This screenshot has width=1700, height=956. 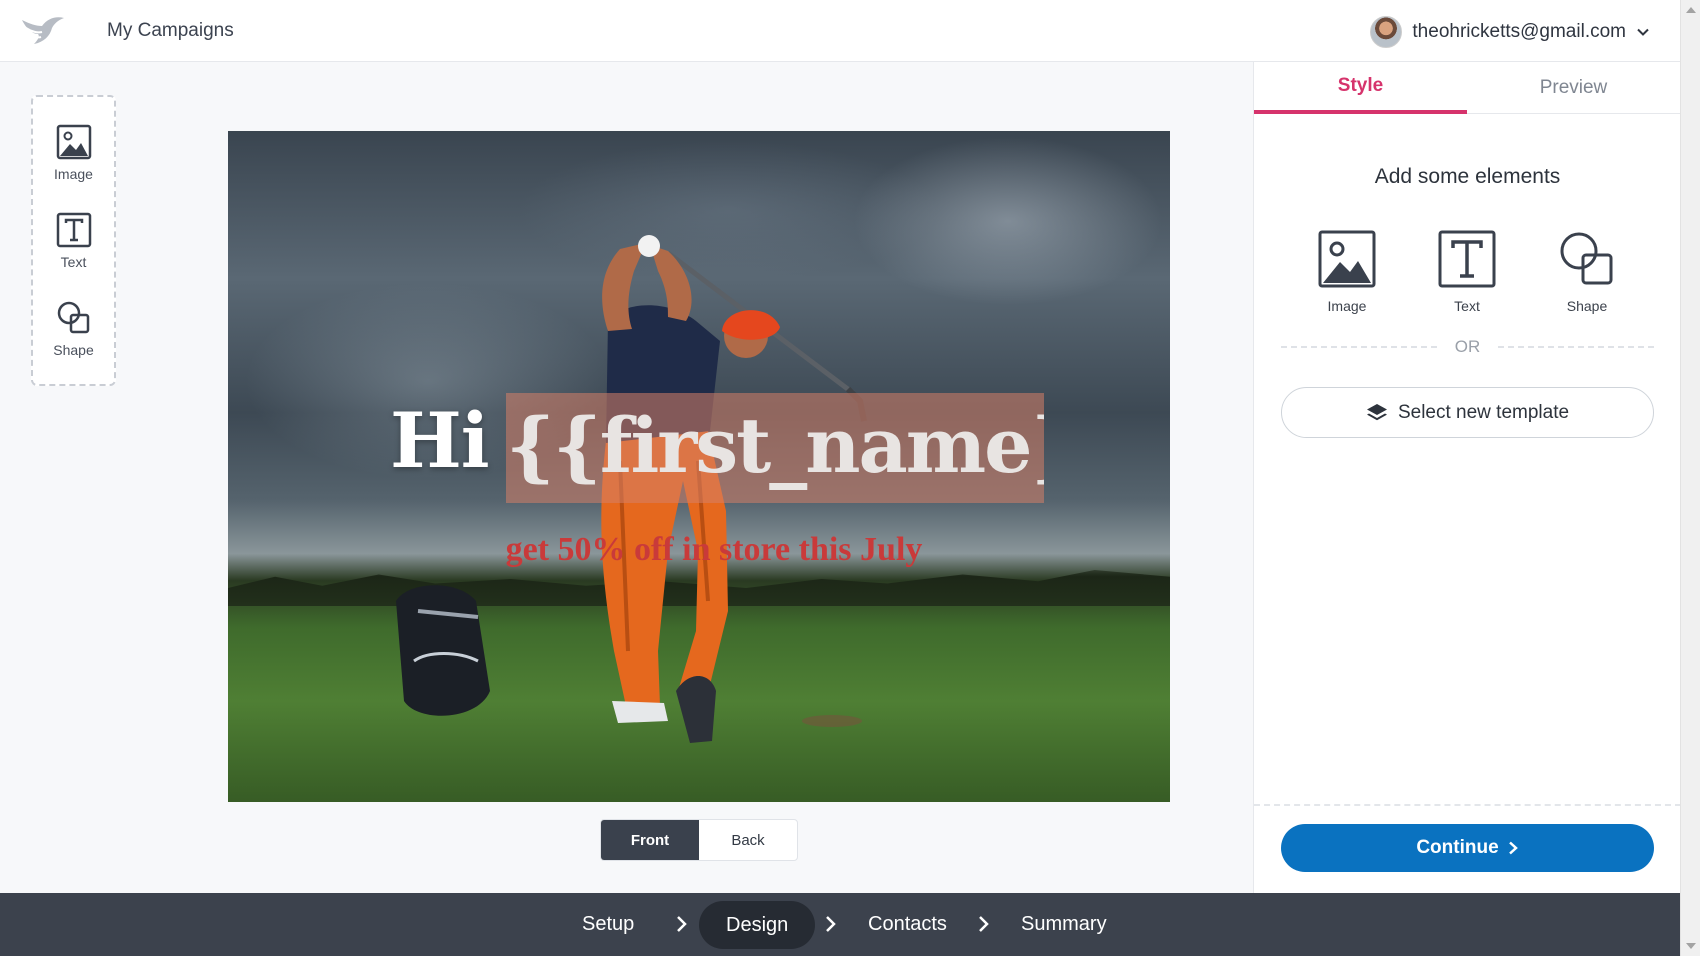 I want to click on wizard-step-bar: Setup Design Contacts Summary, so click(x=840, y=924).